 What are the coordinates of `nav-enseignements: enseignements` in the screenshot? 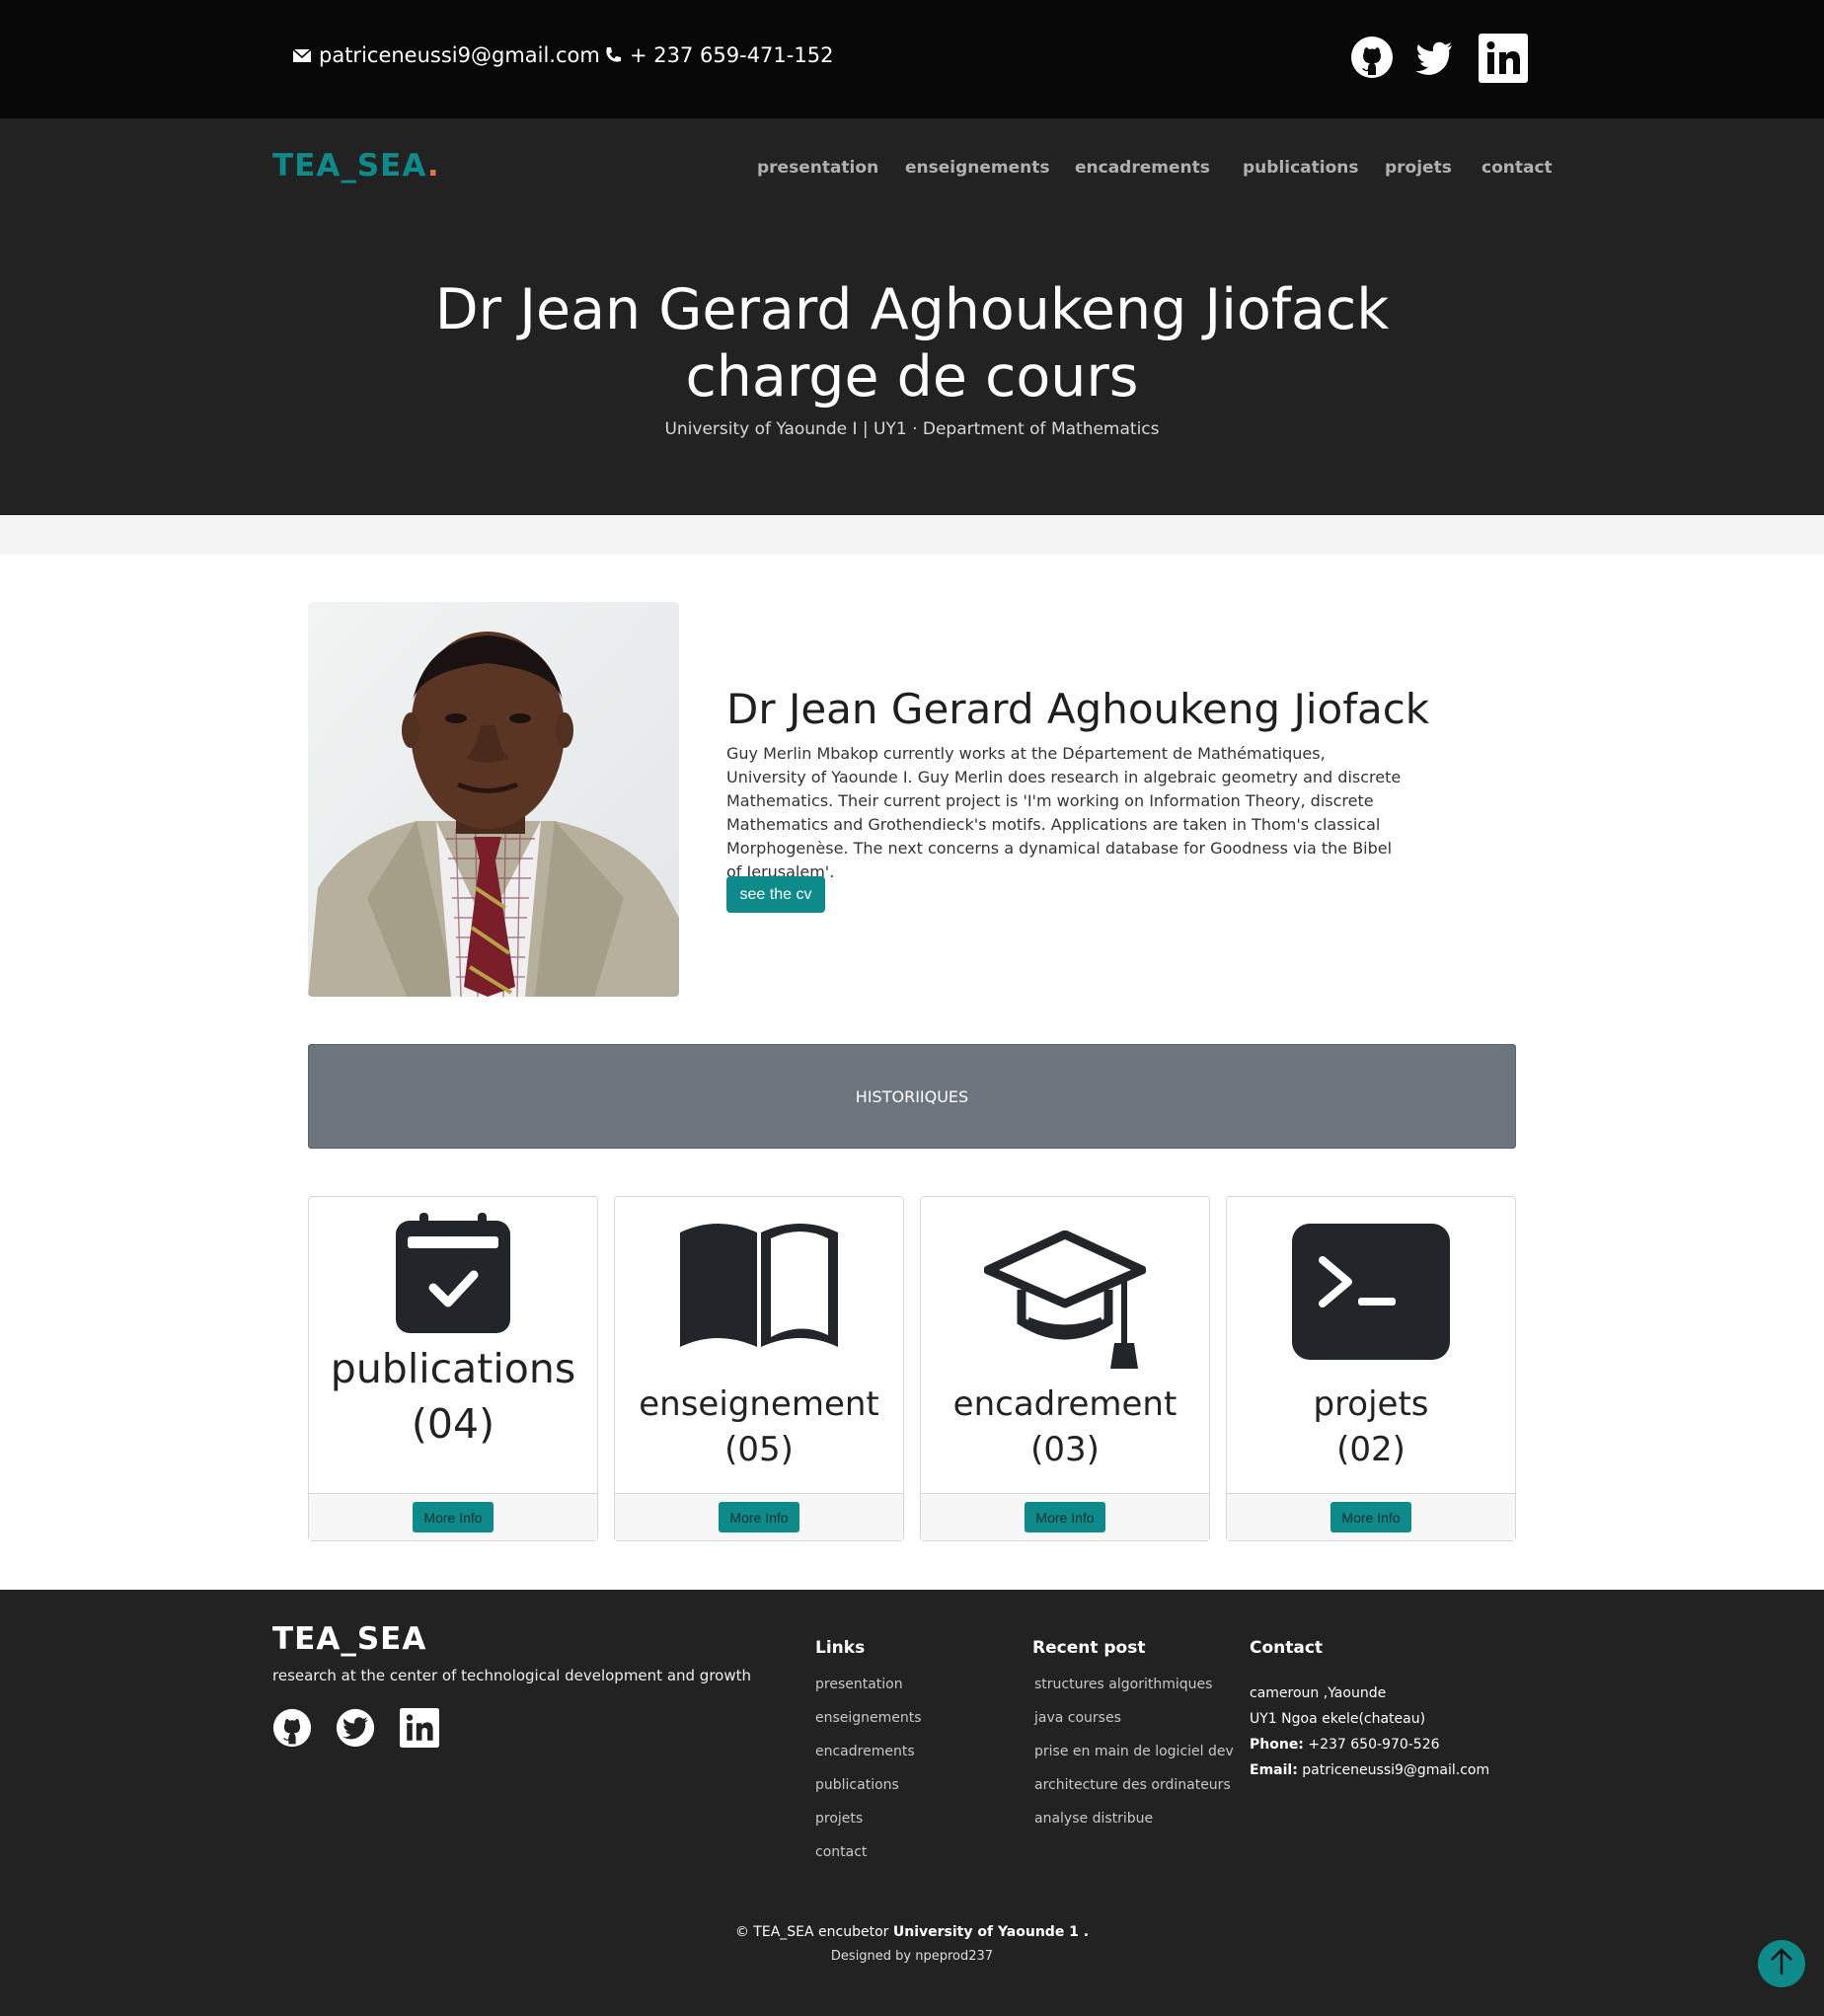 It's located at (977, 168).